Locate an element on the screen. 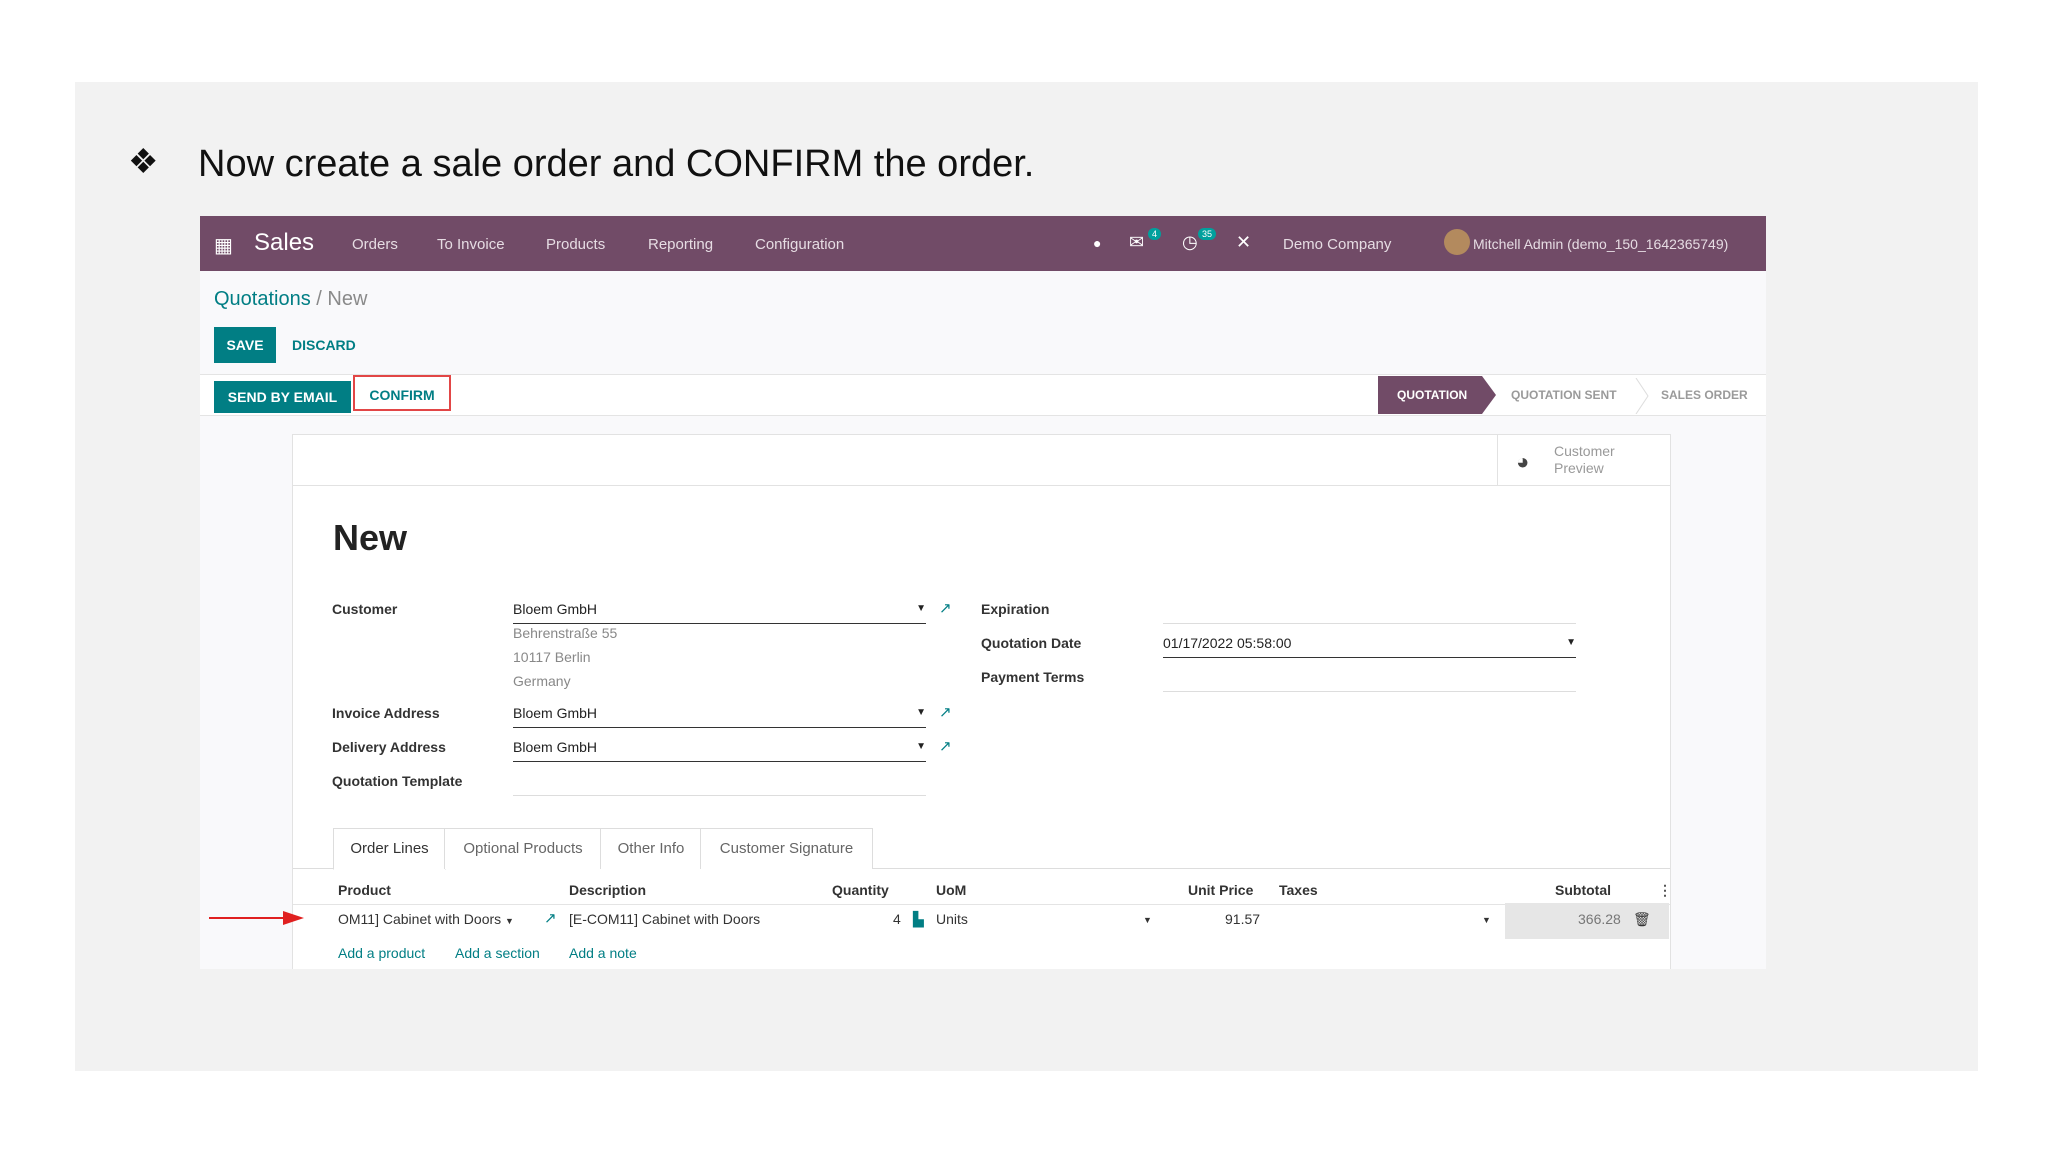  header-divider is located at coordinates (981, 904).